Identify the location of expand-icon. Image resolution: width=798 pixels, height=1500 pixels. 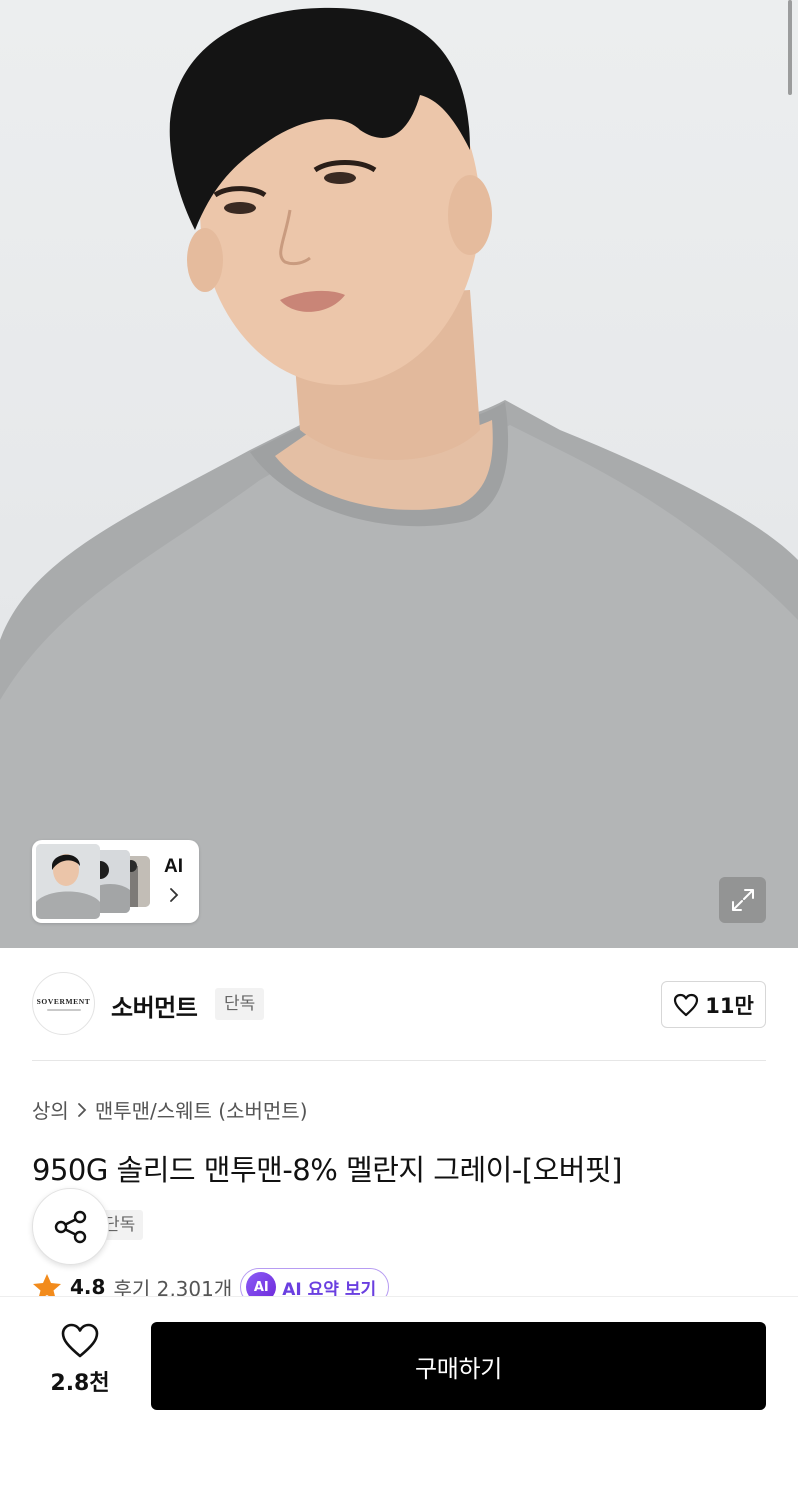
(742, 900).